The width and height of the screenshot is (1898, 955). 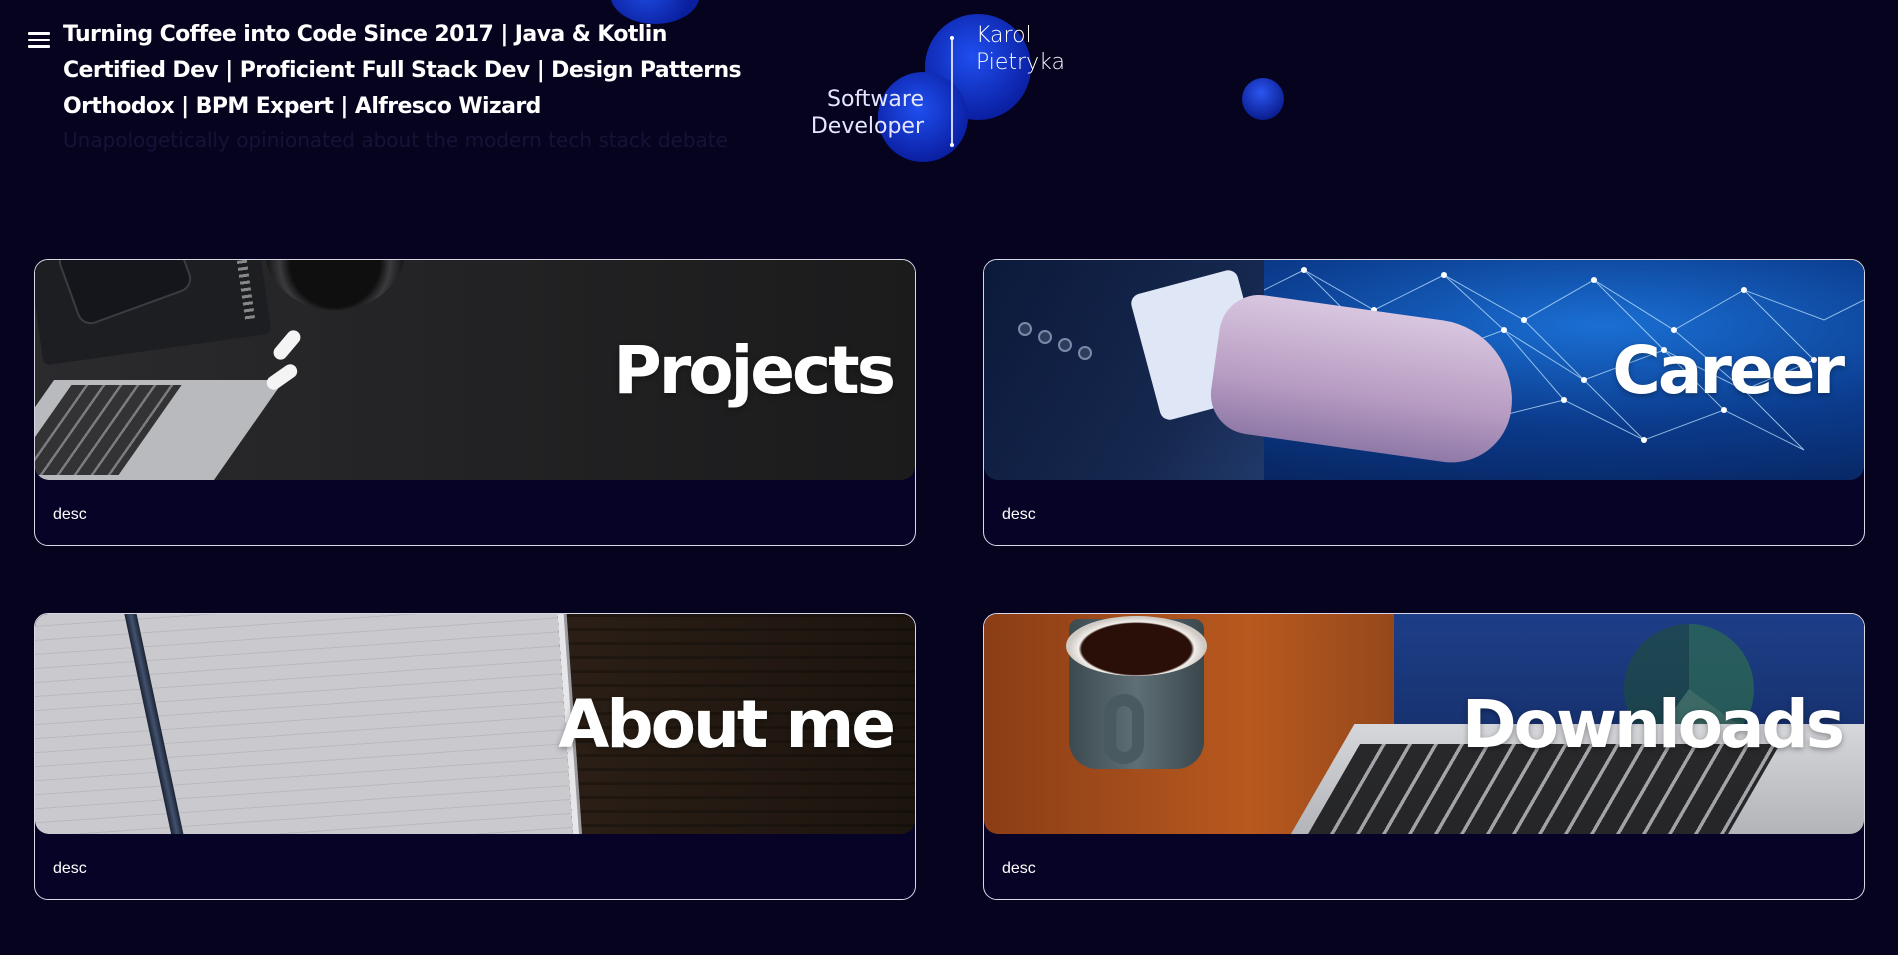 What do you see at coordinates (1653, 724) in the screenshot?
I see `card-title: Downloads` at bounding box center [1653, 724].